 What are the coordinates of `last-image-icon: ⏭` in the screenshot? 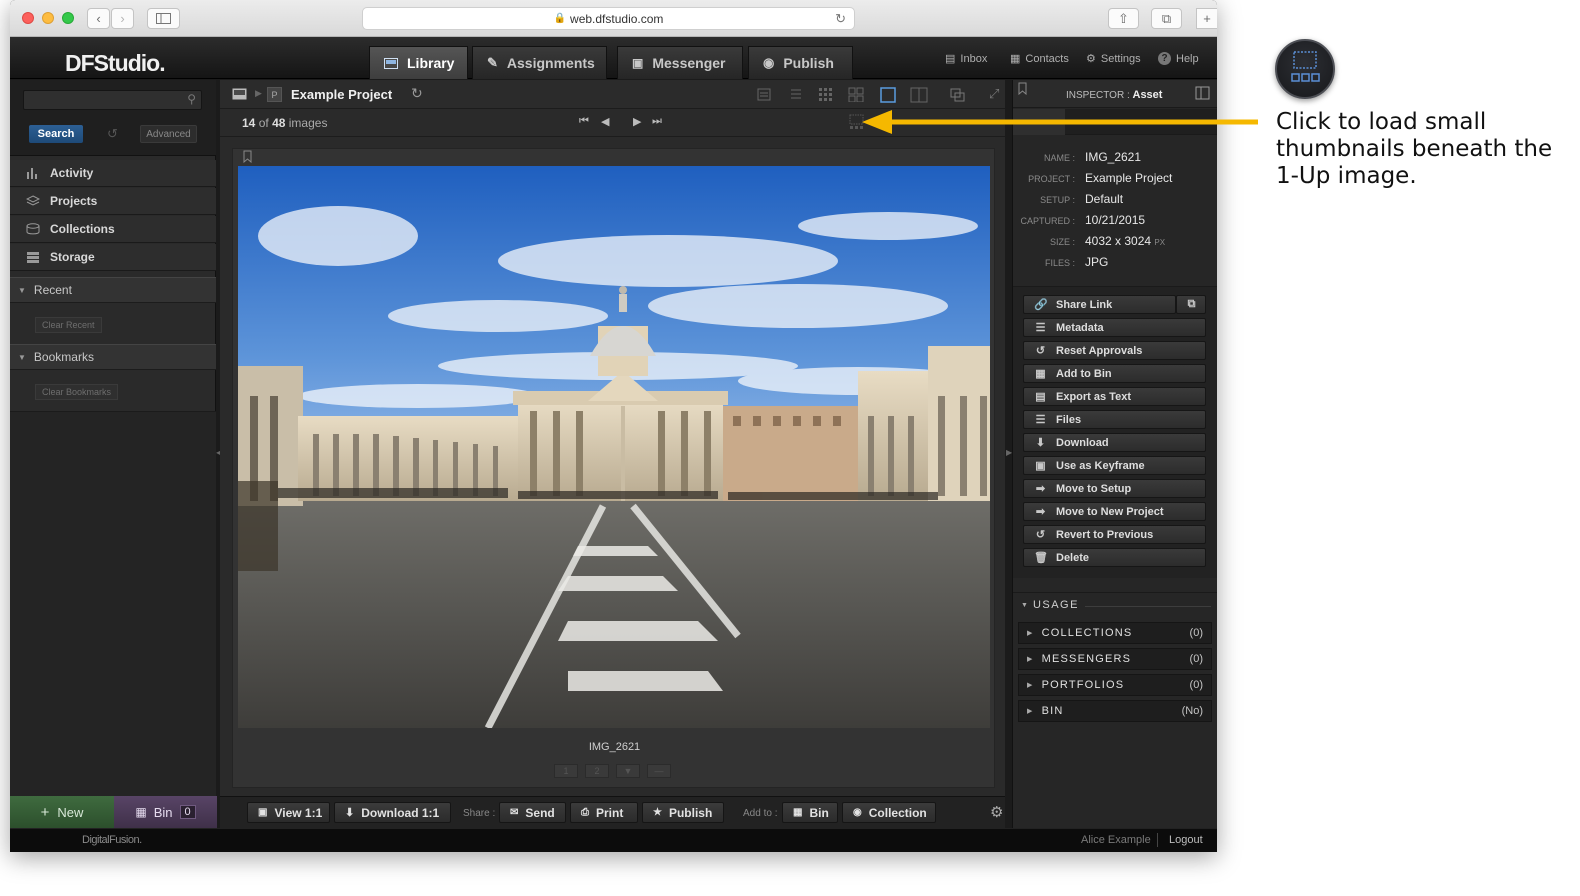 It's located at (657, 121).